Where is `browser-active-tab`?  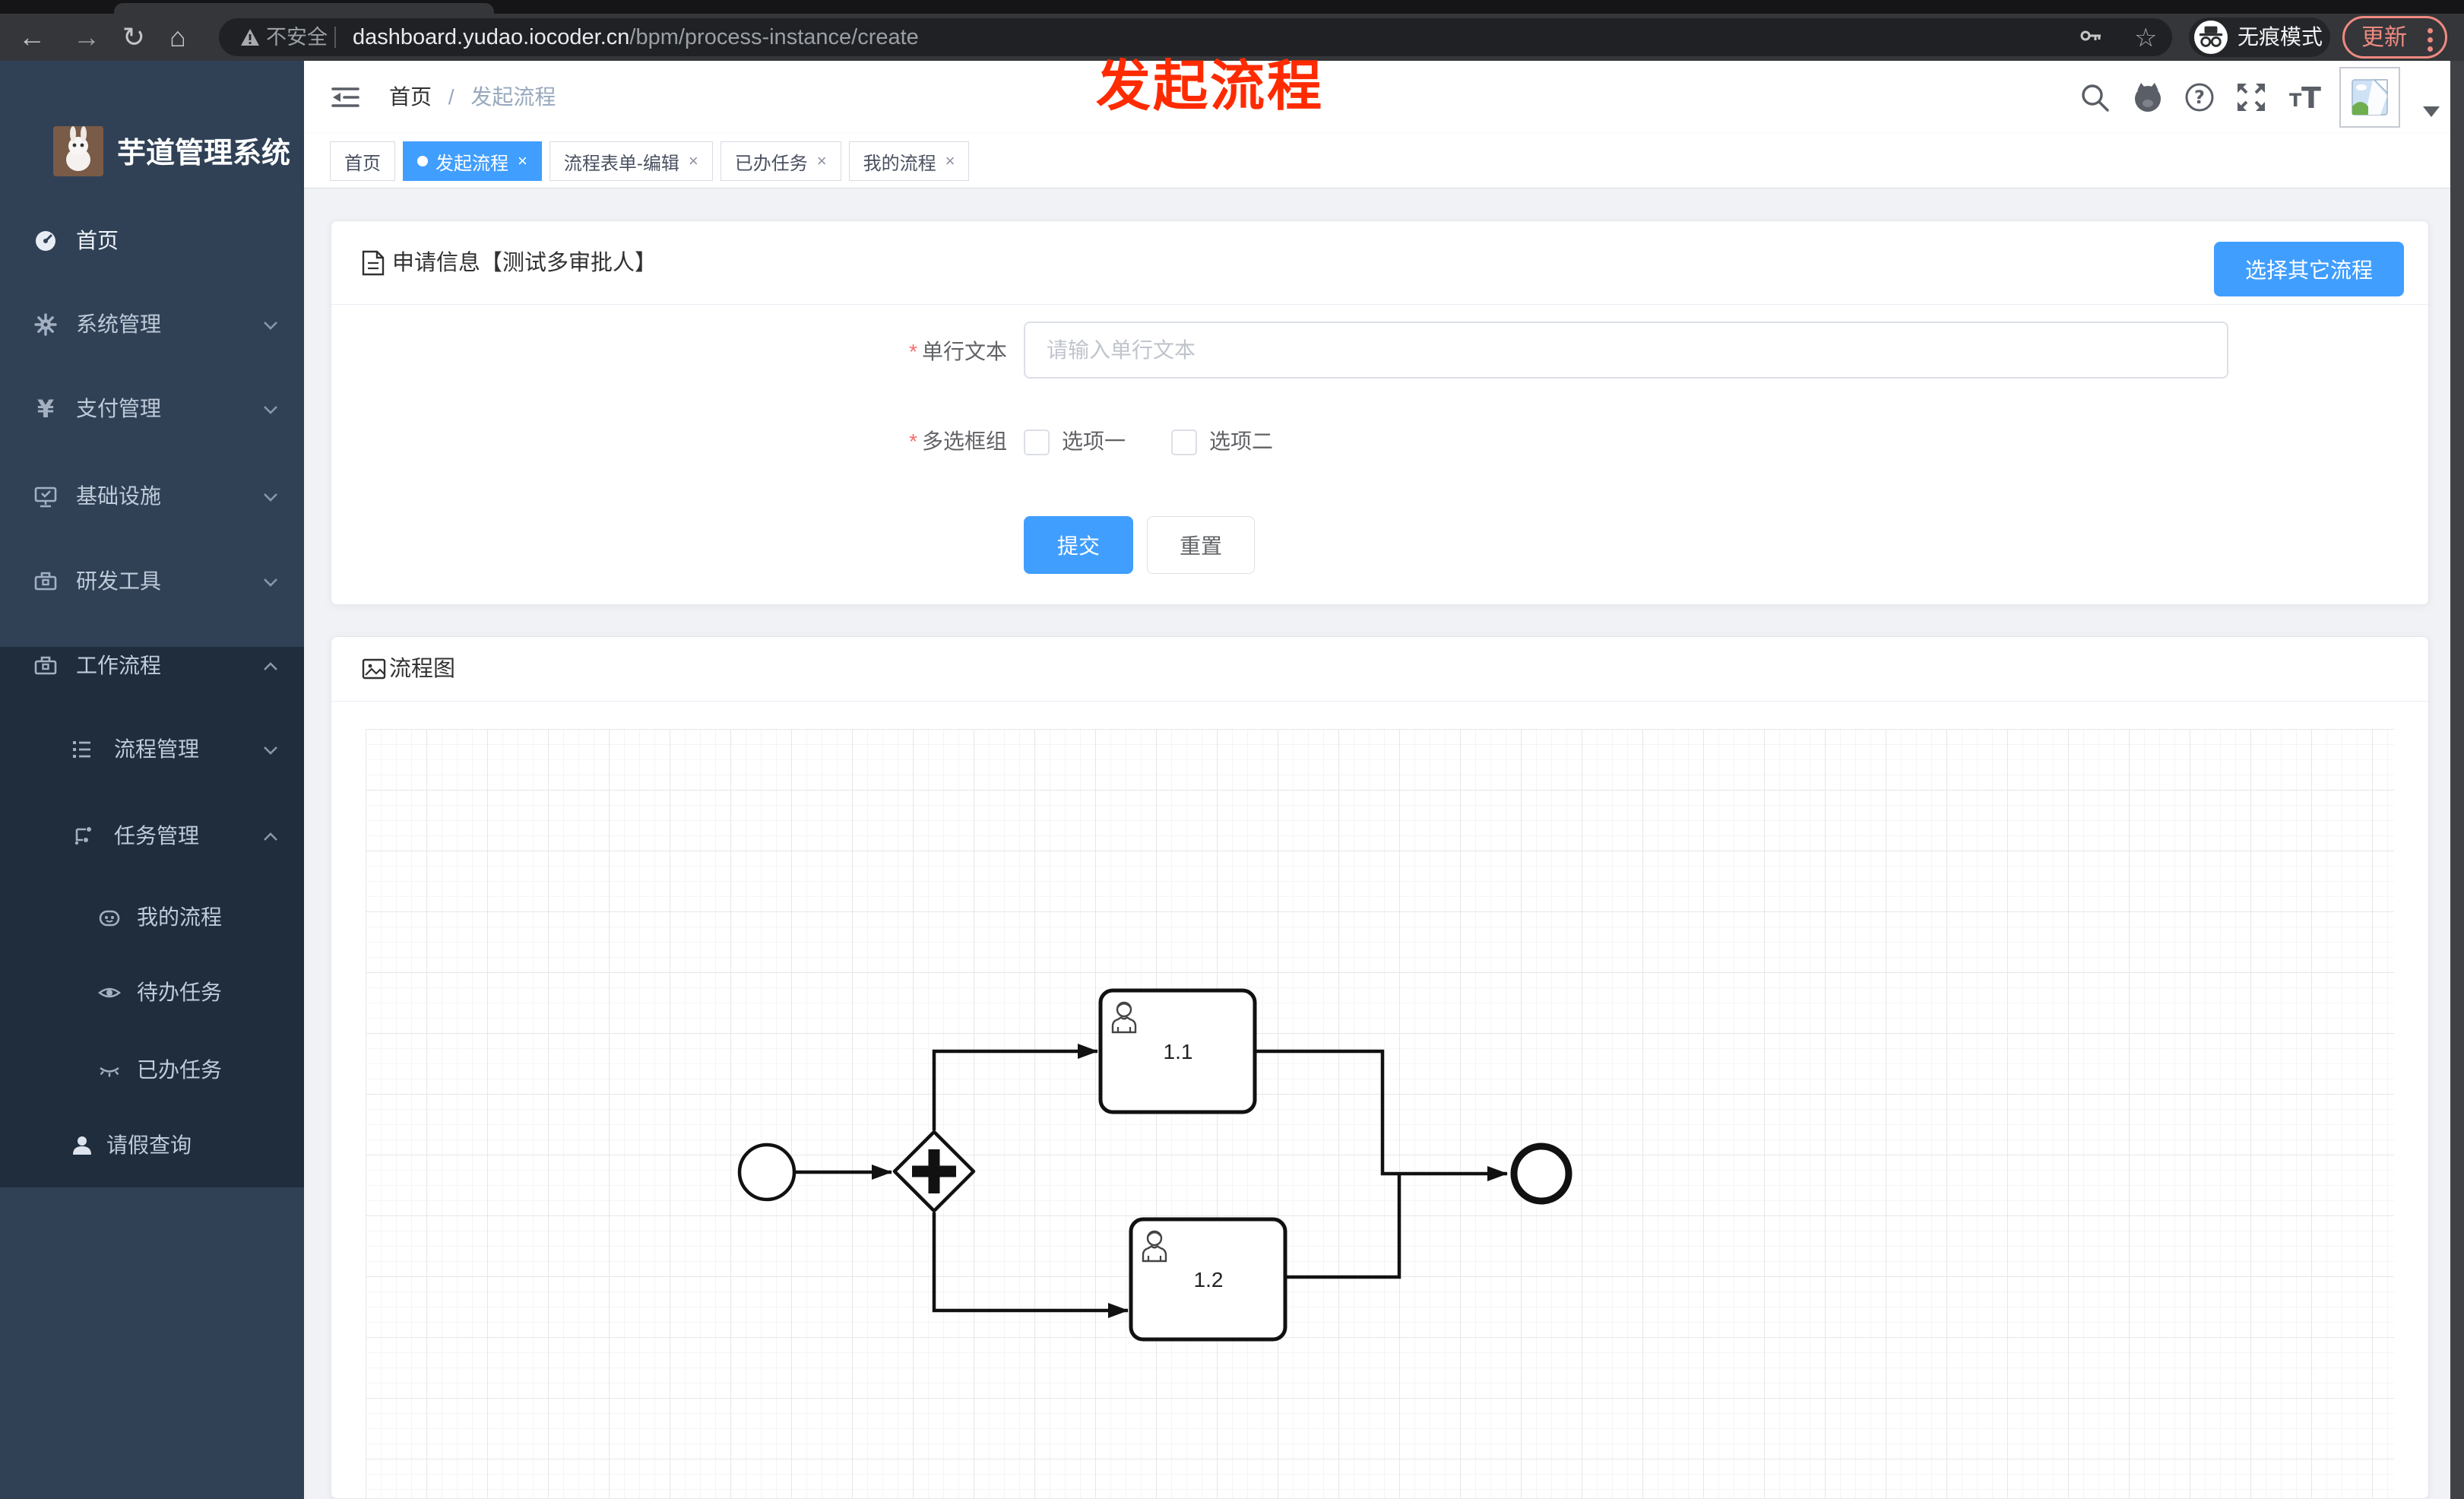 browser-active-tab is located at coordinates (304, 9).